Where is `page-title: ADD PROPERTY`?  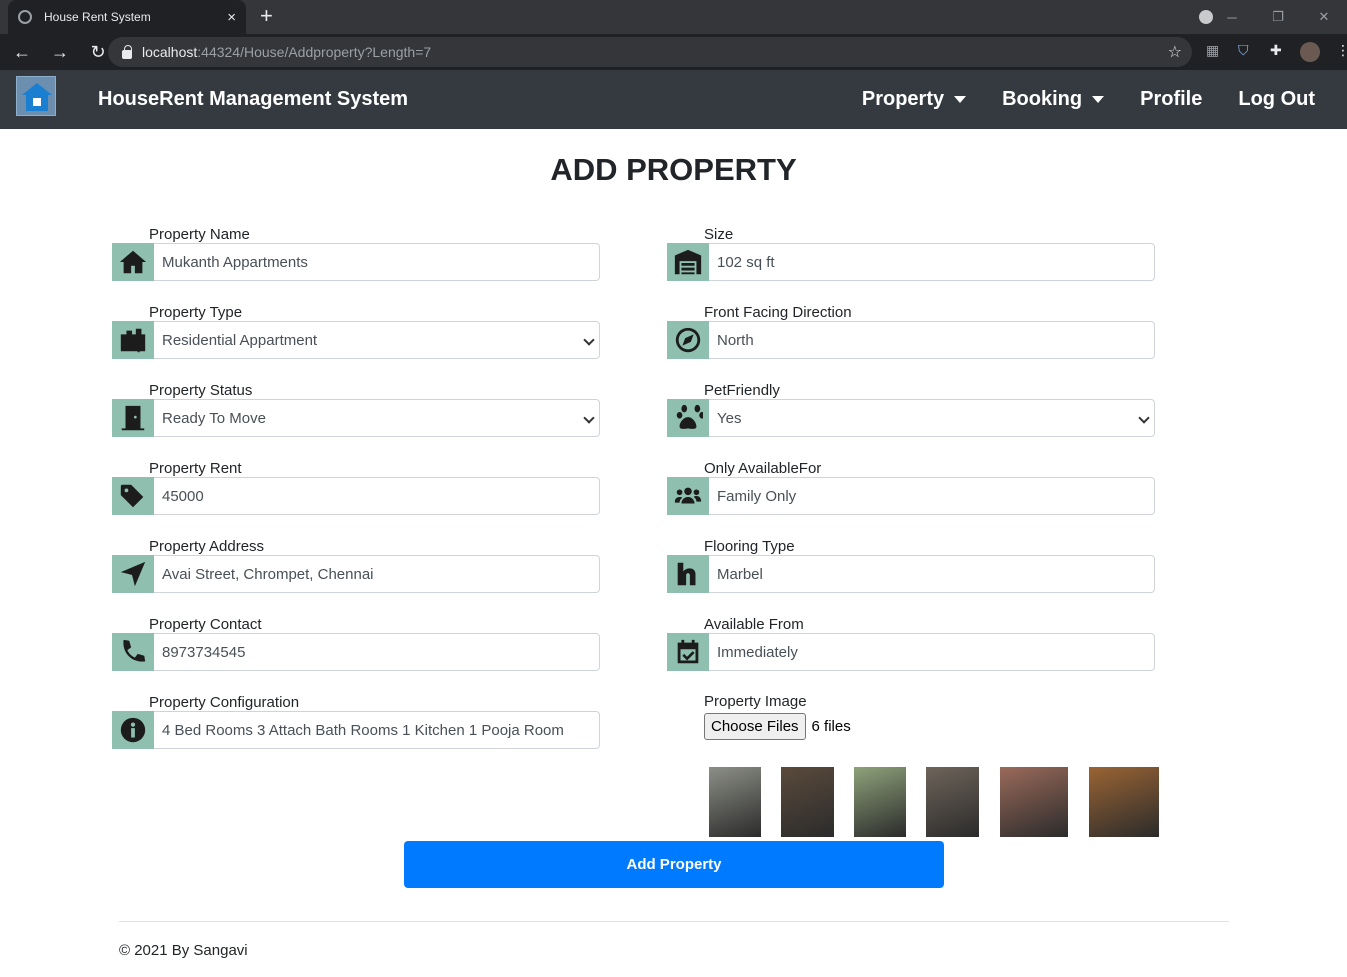 page-title: ADD PROPERTY is located at coordinates (673, 169).